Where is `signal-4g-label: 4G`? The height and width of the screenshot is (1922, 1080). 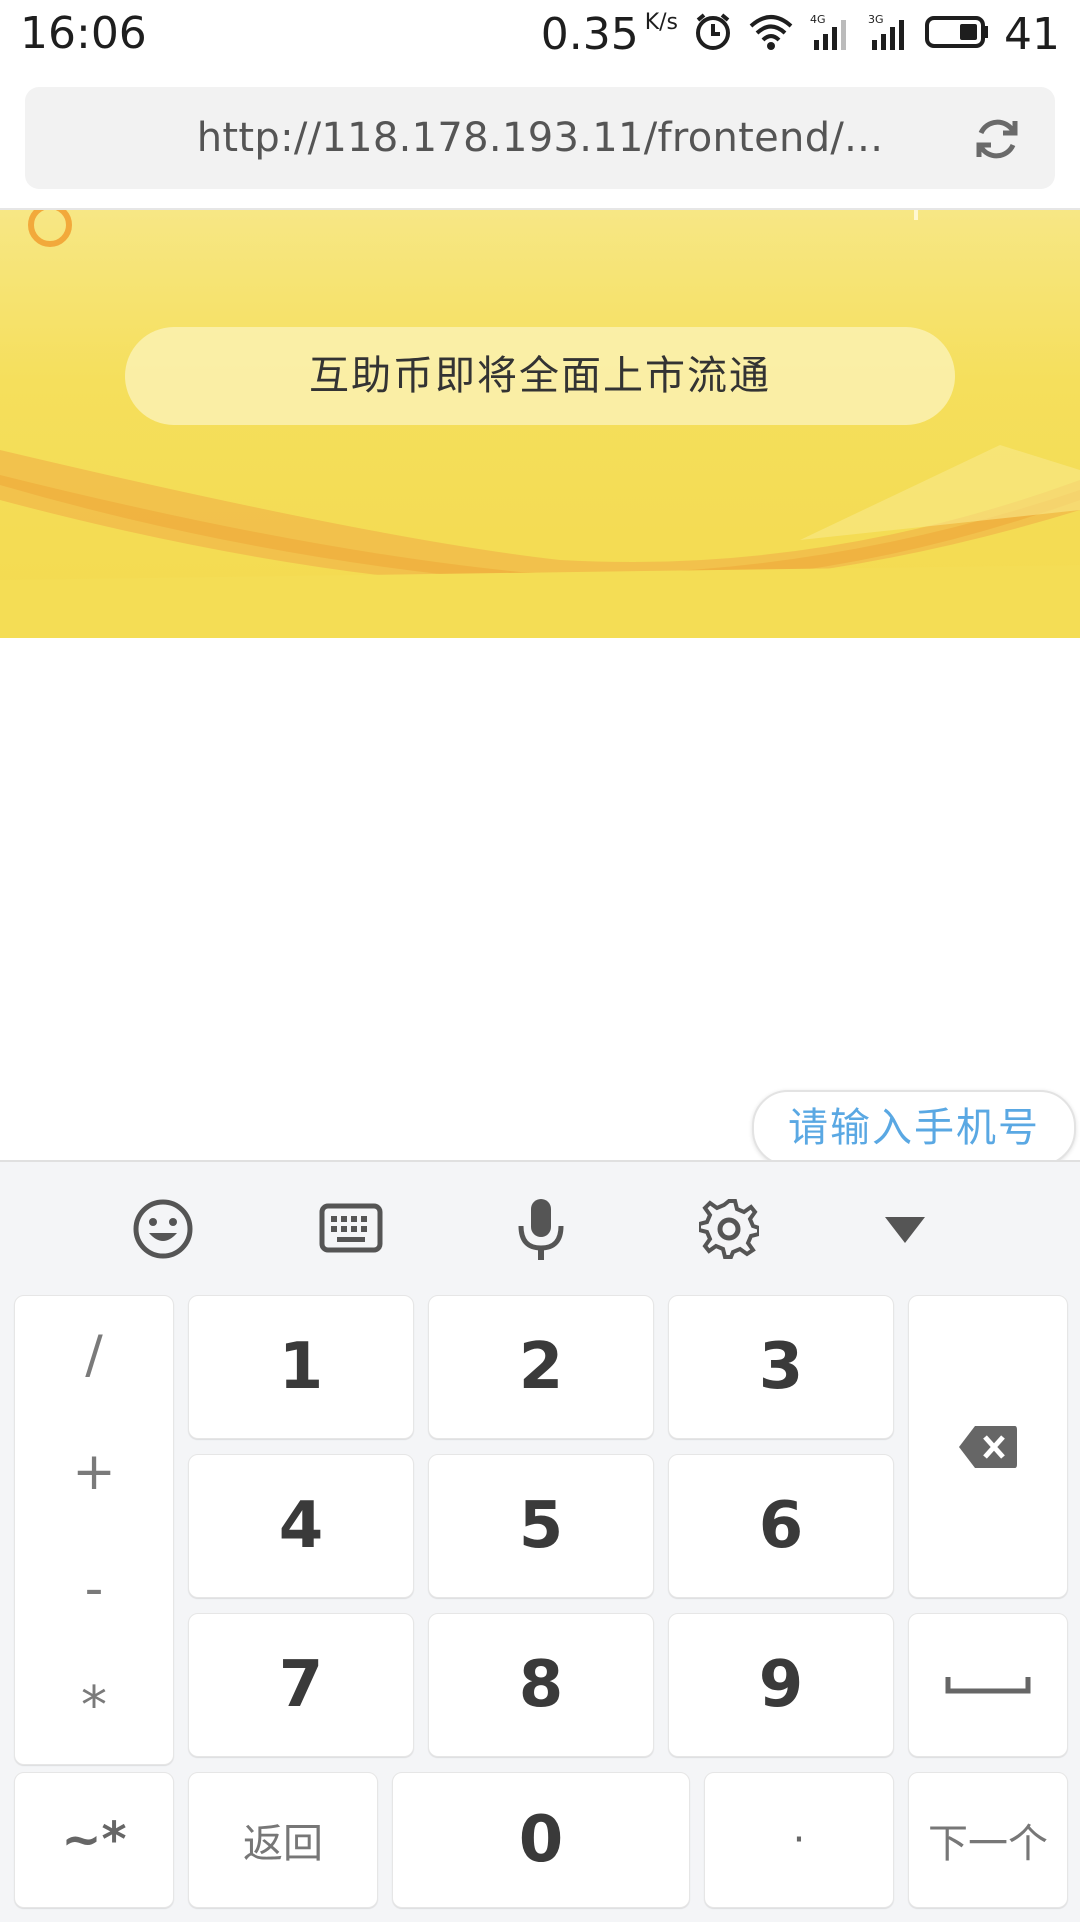 signal-4g-label: 4G is located at coordinates (818, 19).